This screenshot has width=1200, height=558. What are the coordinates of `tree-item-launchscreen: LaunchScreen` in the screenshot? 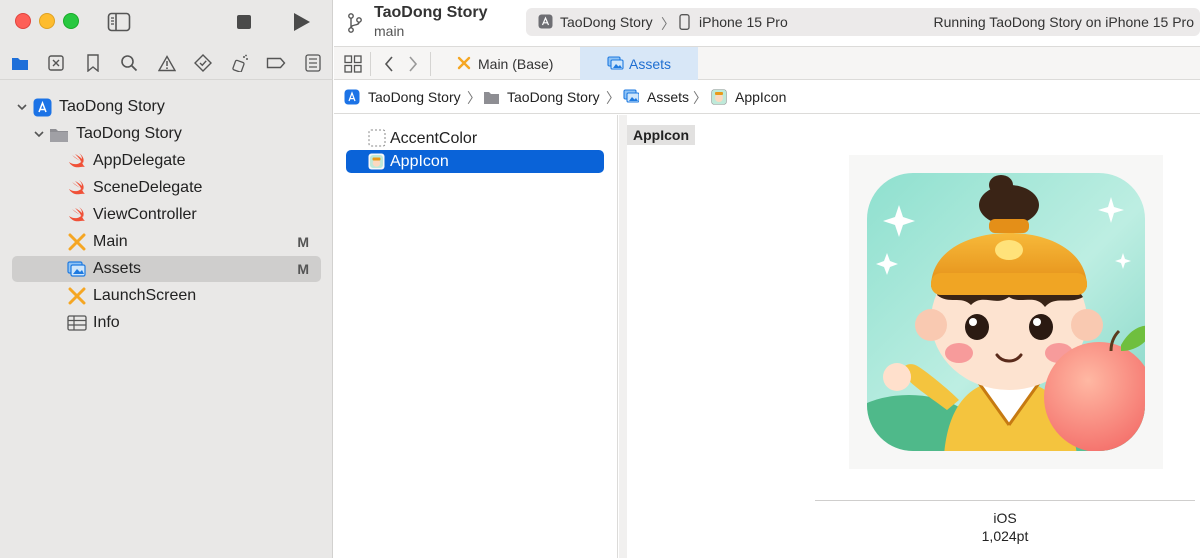 It's located at (166, 296).